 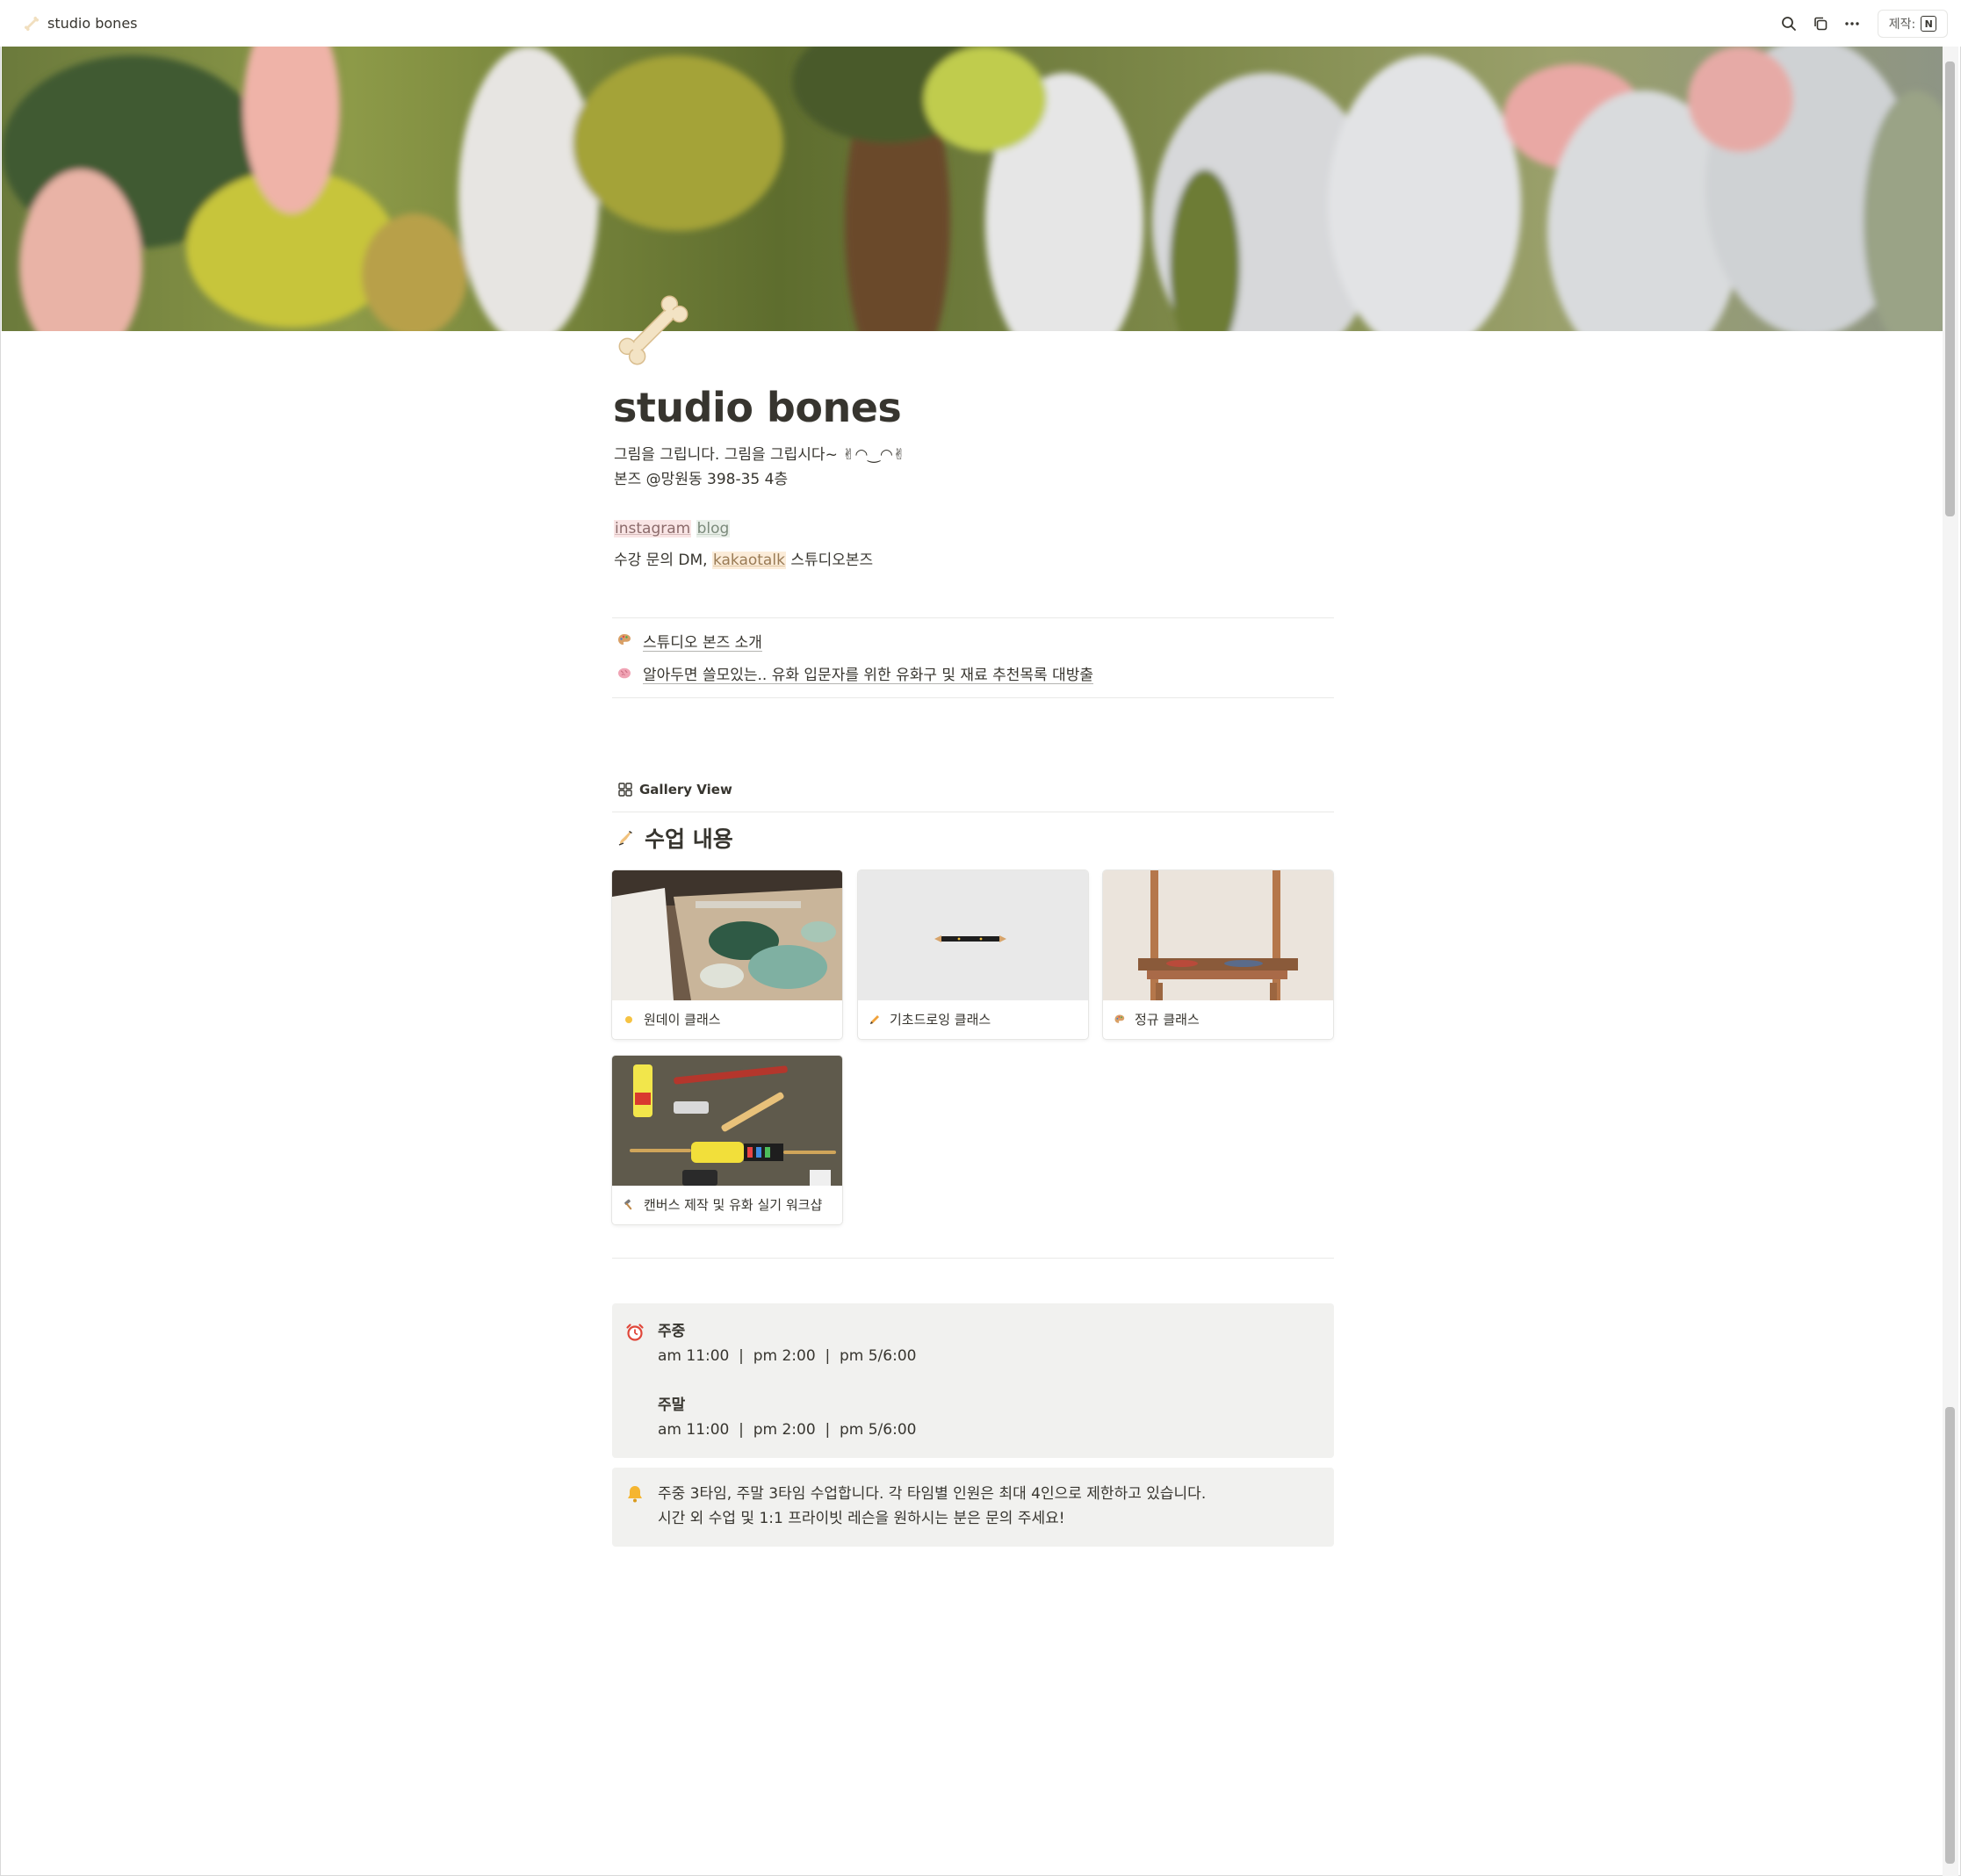 I want to click on blog-link: blog, so click(x=713, y=529).